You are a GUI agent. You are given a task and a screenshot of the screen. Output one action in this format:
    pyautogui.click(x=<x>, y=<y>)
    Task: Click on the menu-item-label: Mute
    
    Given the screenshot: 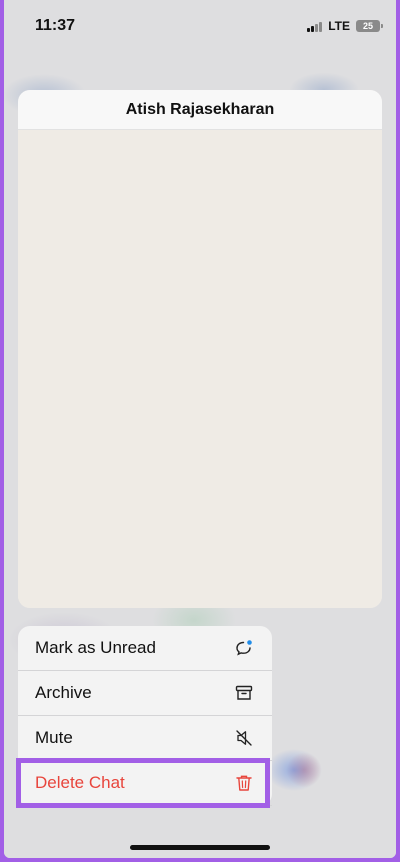 What is the action you would take?
    pyautogui.click(x=54, y=737)
    